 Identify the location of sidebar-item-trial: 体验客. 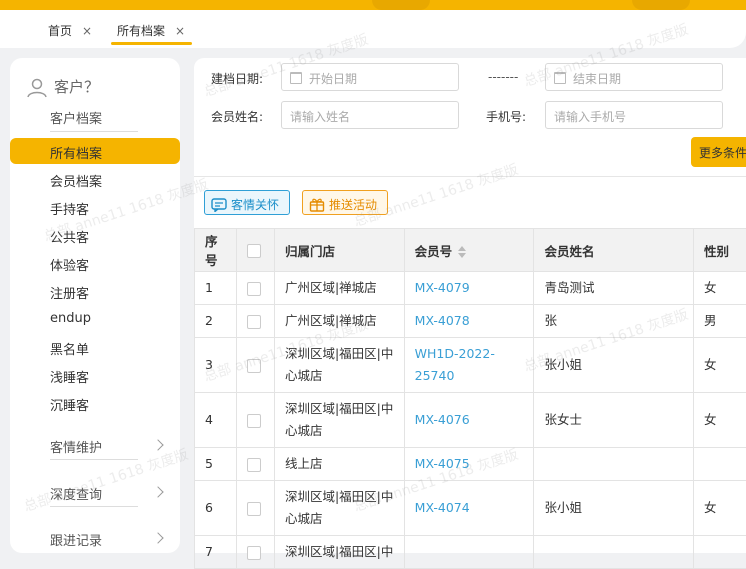
(69, 264).